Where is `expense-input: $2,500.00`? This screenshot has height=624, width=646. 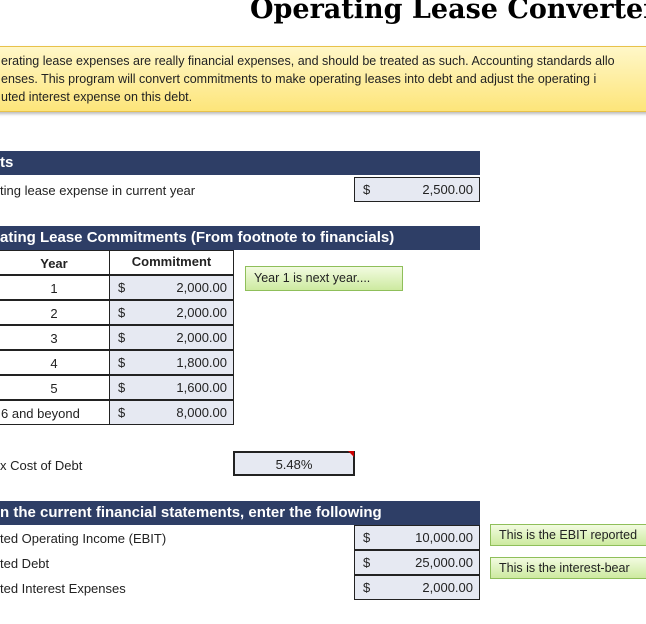
expense-input: $2,500.00 is located at coordinates (417, 189).